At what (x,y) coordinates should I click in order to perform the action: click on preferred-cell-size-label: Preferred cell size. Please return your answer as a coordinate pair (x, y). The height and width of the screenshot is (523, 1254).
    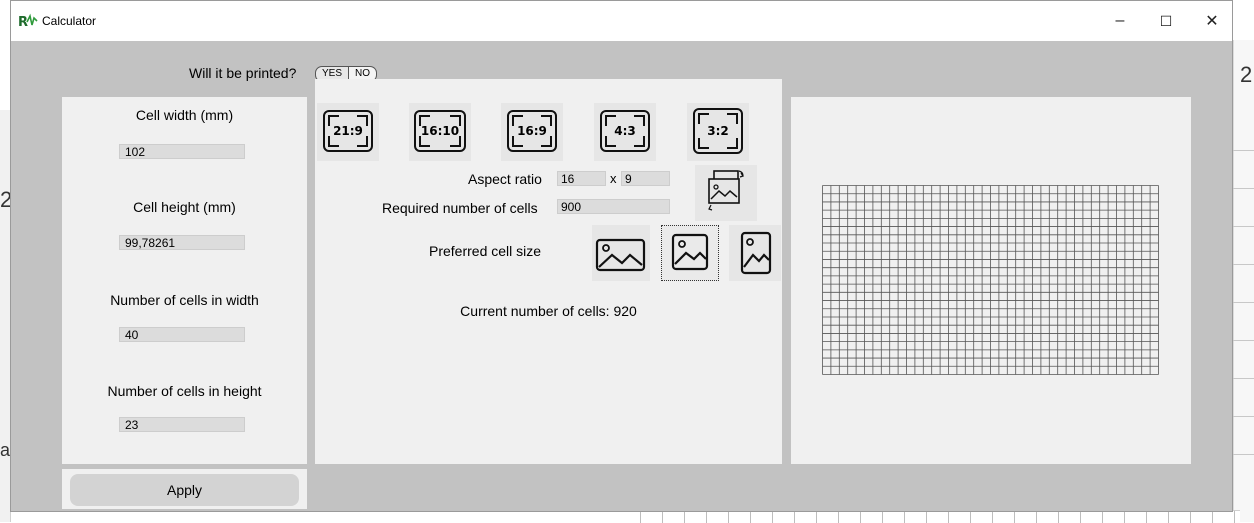
    Looking at the image, I should click on (485, 251).